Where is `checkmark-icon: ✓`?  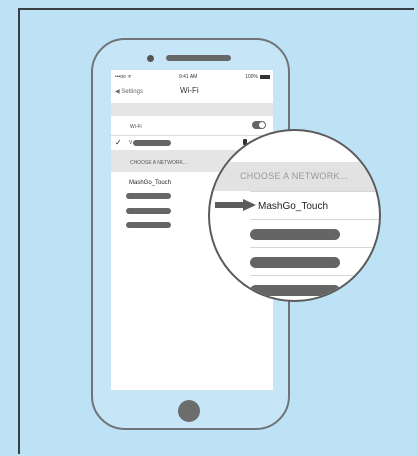 checkmark-icon: ✓ is located at coordinates (118, 142).